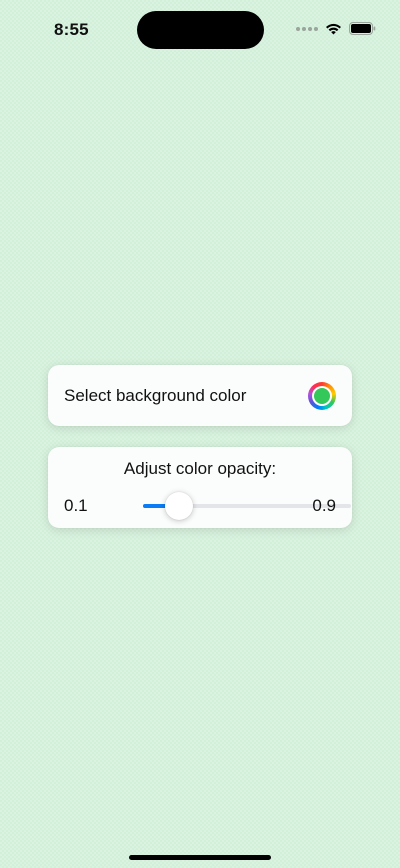  Describe the element at coordinates (362, 28) in the screenshot. I see `battery-icon` at that location.